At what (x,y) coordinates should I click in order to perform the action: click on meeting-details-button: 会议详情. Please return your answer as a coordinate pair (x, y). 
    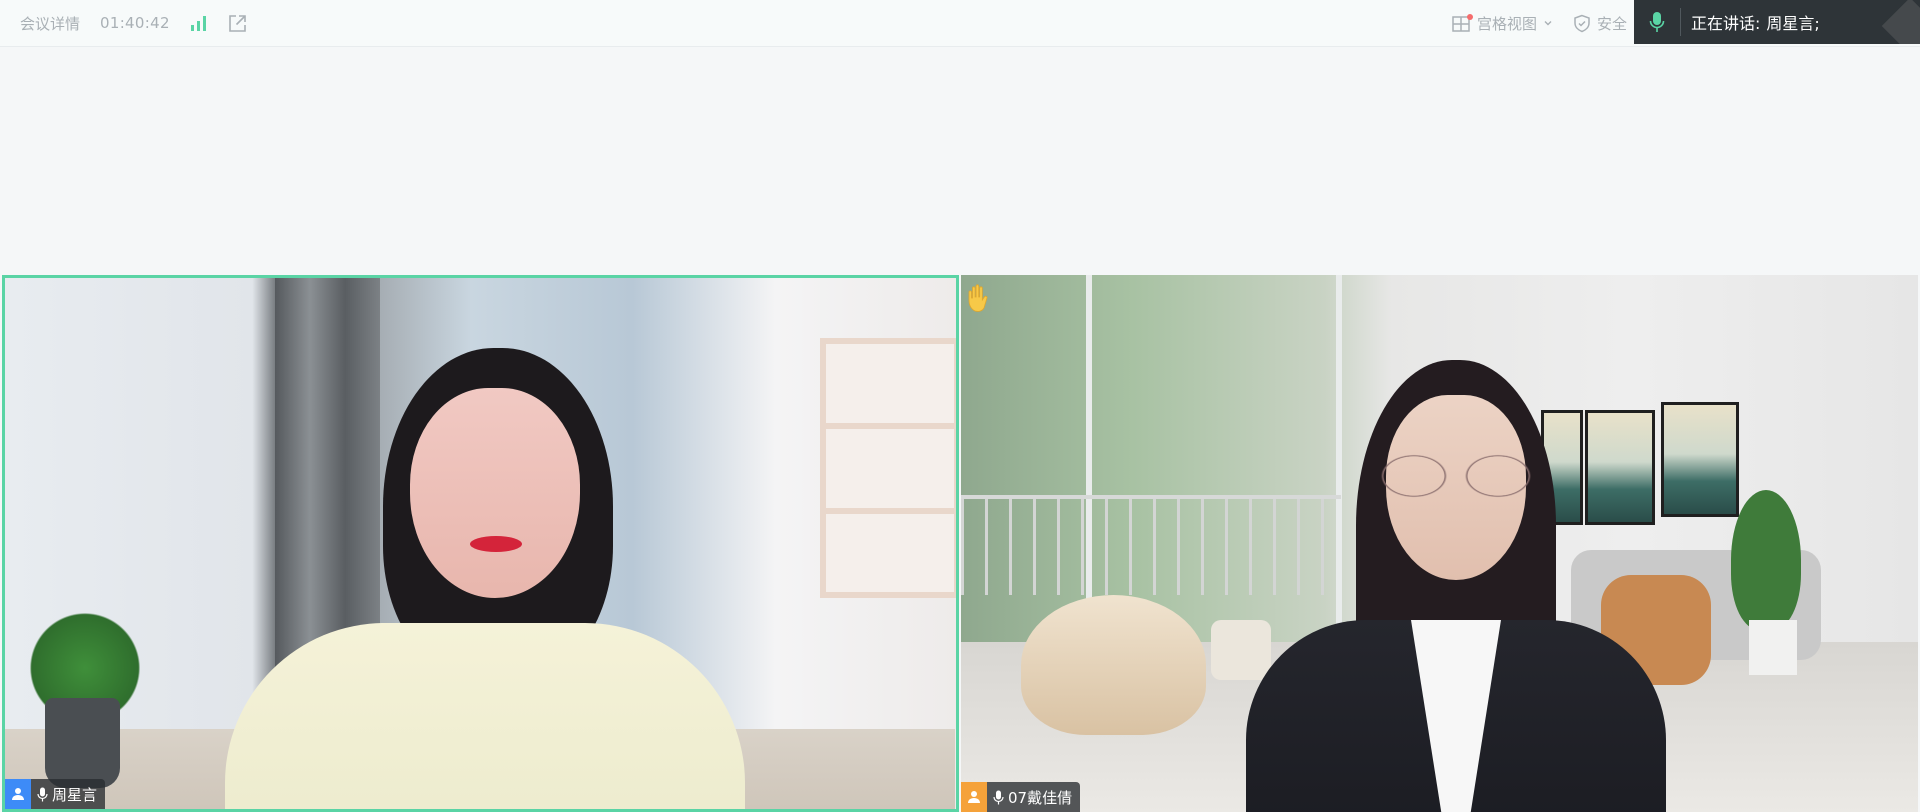
    Looking at the image, I should click on (50, 23).